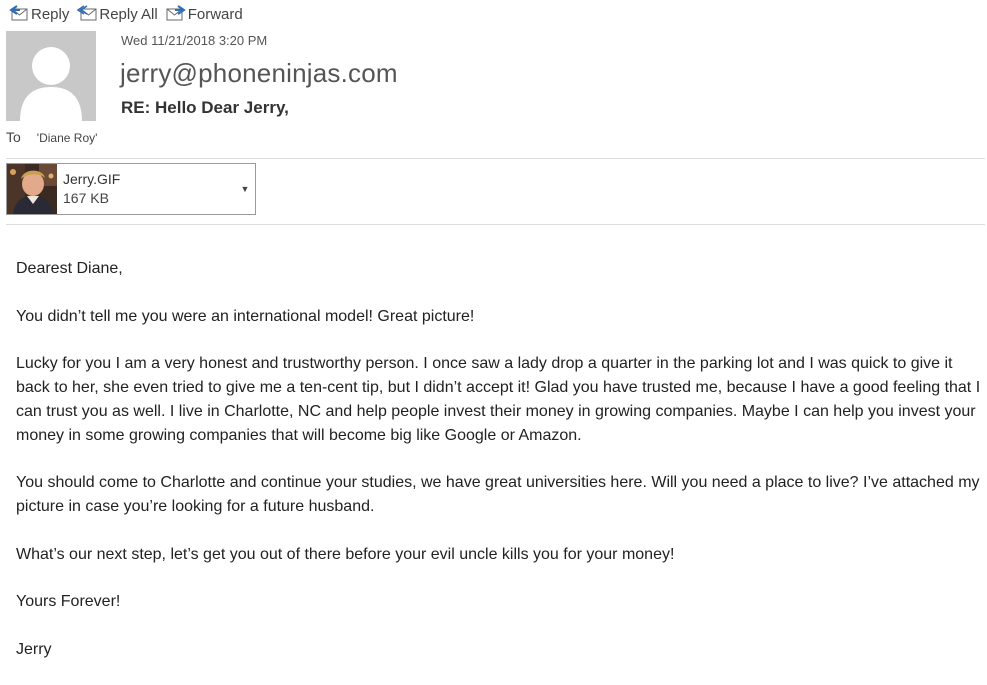 The height and width of the screenshot is (685, 987). I want to click on attachment-size: 167 KB, so click(86, 198).